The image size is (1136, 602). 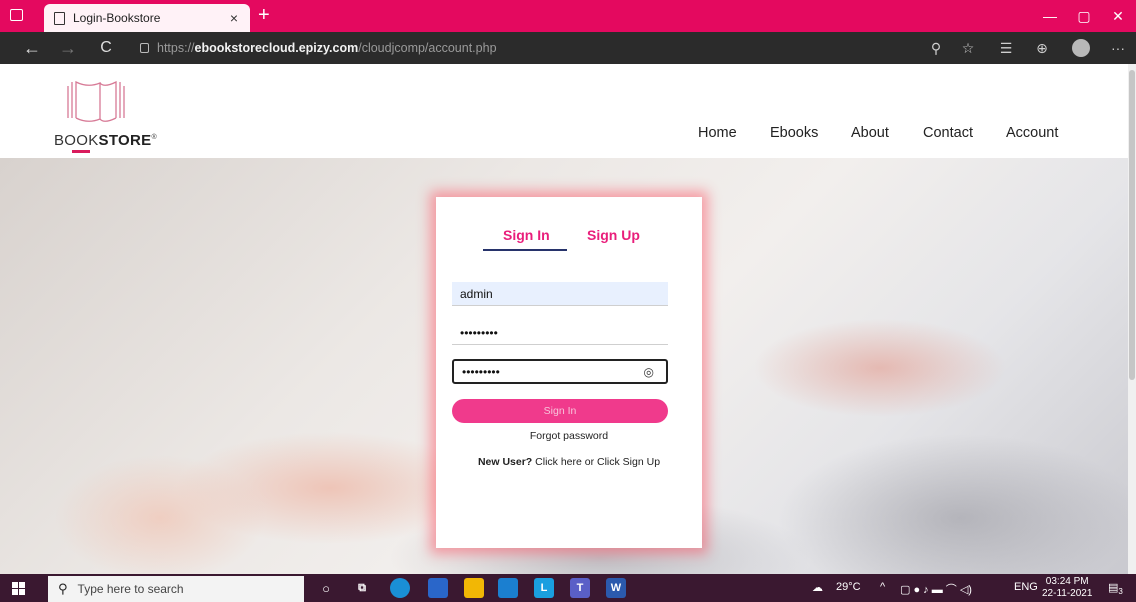 What do you see at coordinates (968, 48) in the screenshot?
I see `add-favorite-icon: ☆` at bounding box center [968, 48].